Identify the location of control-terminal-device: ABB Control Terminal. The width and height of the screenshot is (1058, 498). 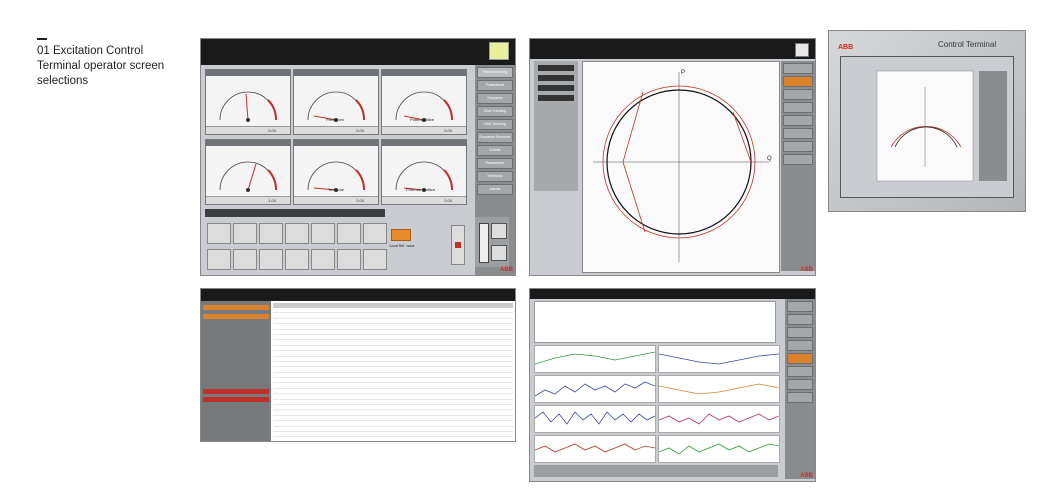
(927, 121).